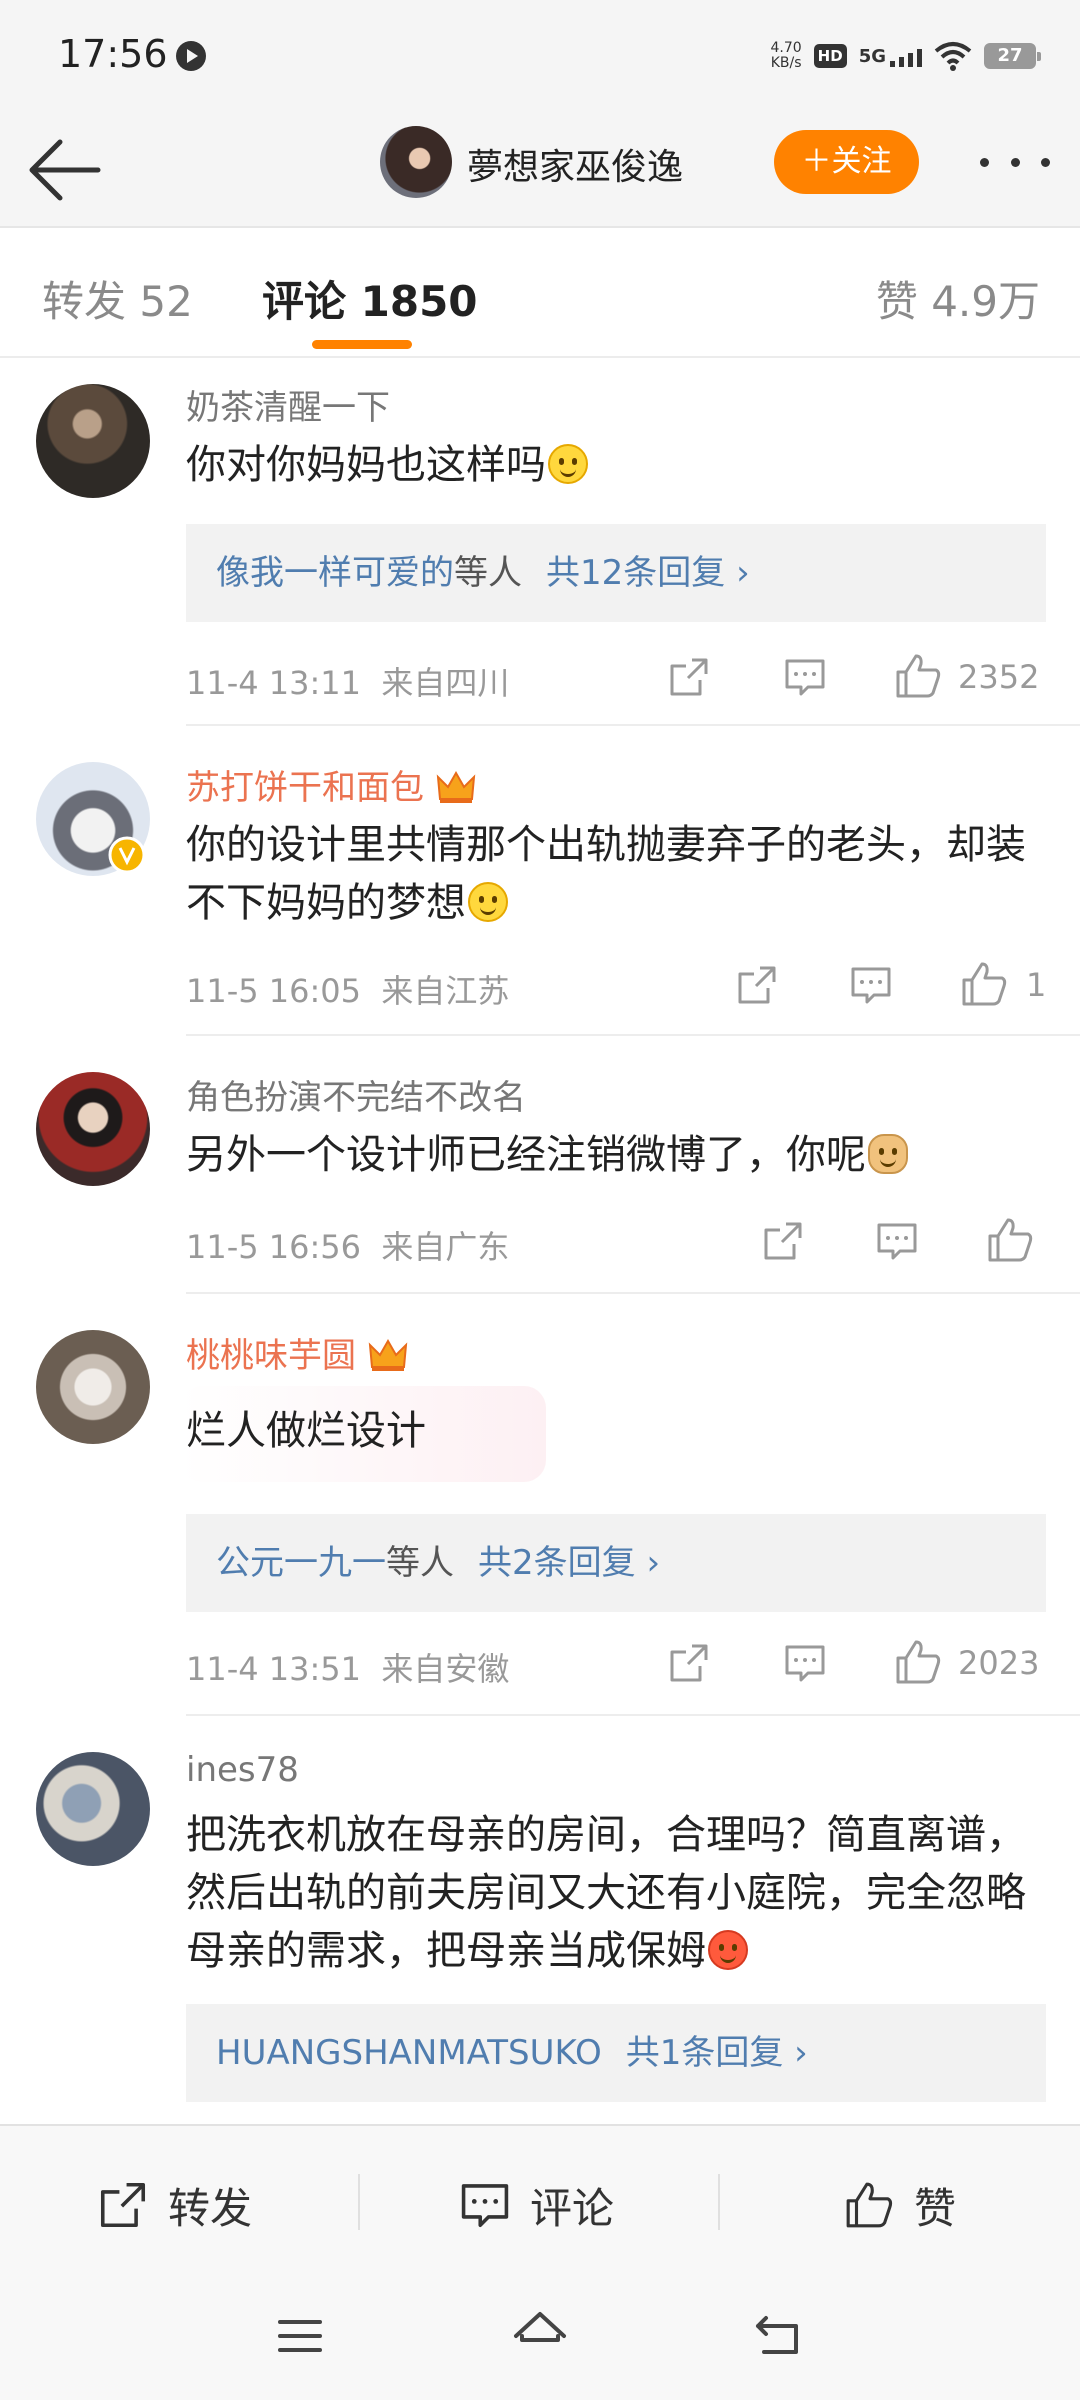 This screenshot has height=2400, width=1080. What do you see at coordinates (416, 162) in the screenshot?
I see `author-avatar` at bounding box center [416, 162].